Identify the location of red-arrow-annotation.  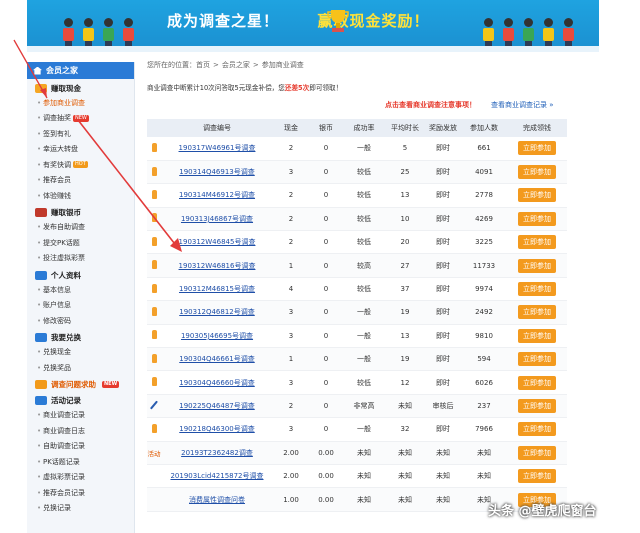
(97, 145).